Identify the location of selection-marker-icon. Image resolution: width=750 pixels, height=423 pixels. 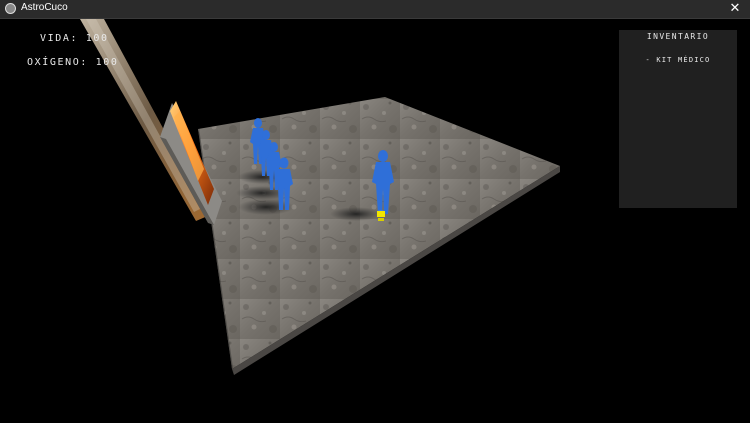
(381, 214).